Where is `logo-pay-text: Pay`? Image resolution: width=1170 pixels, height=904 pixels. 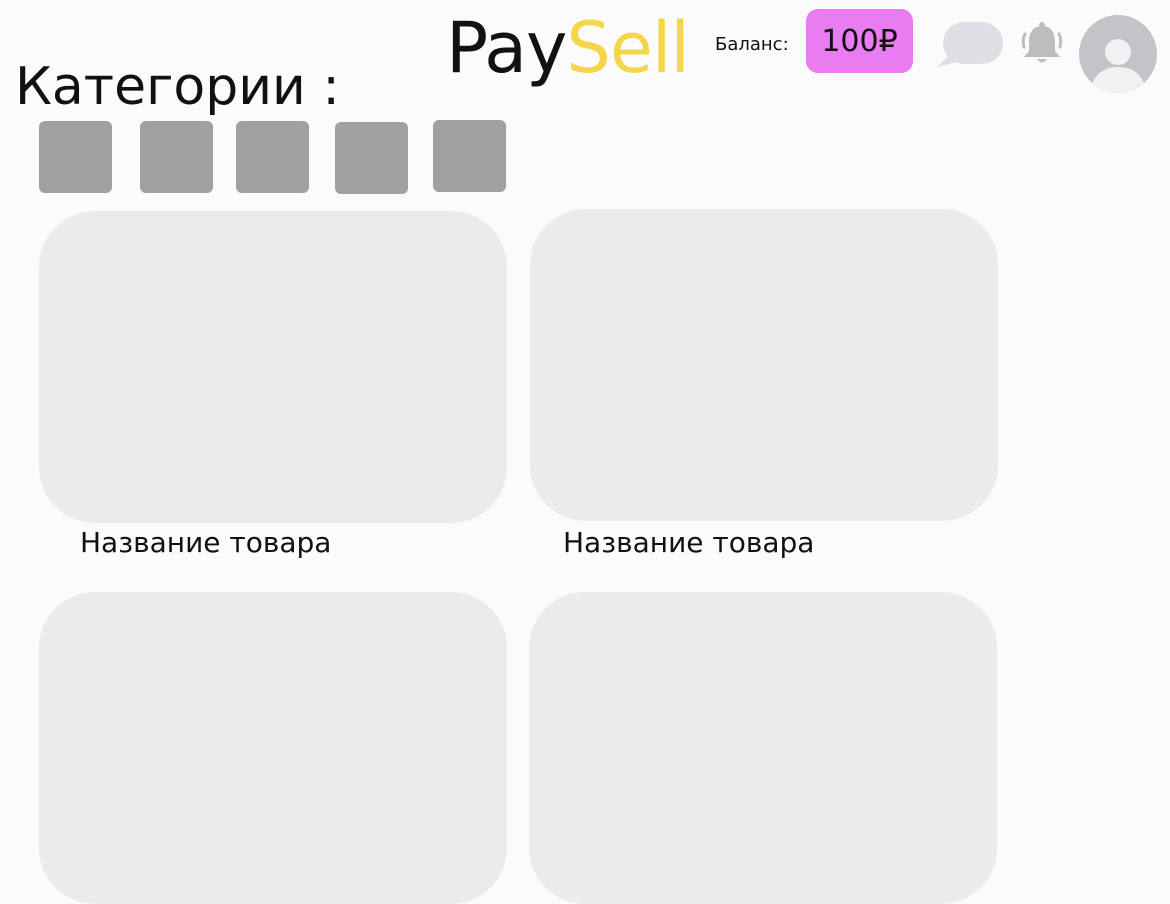
logo-pay-text: Pay is located at coordinates (506, 48).